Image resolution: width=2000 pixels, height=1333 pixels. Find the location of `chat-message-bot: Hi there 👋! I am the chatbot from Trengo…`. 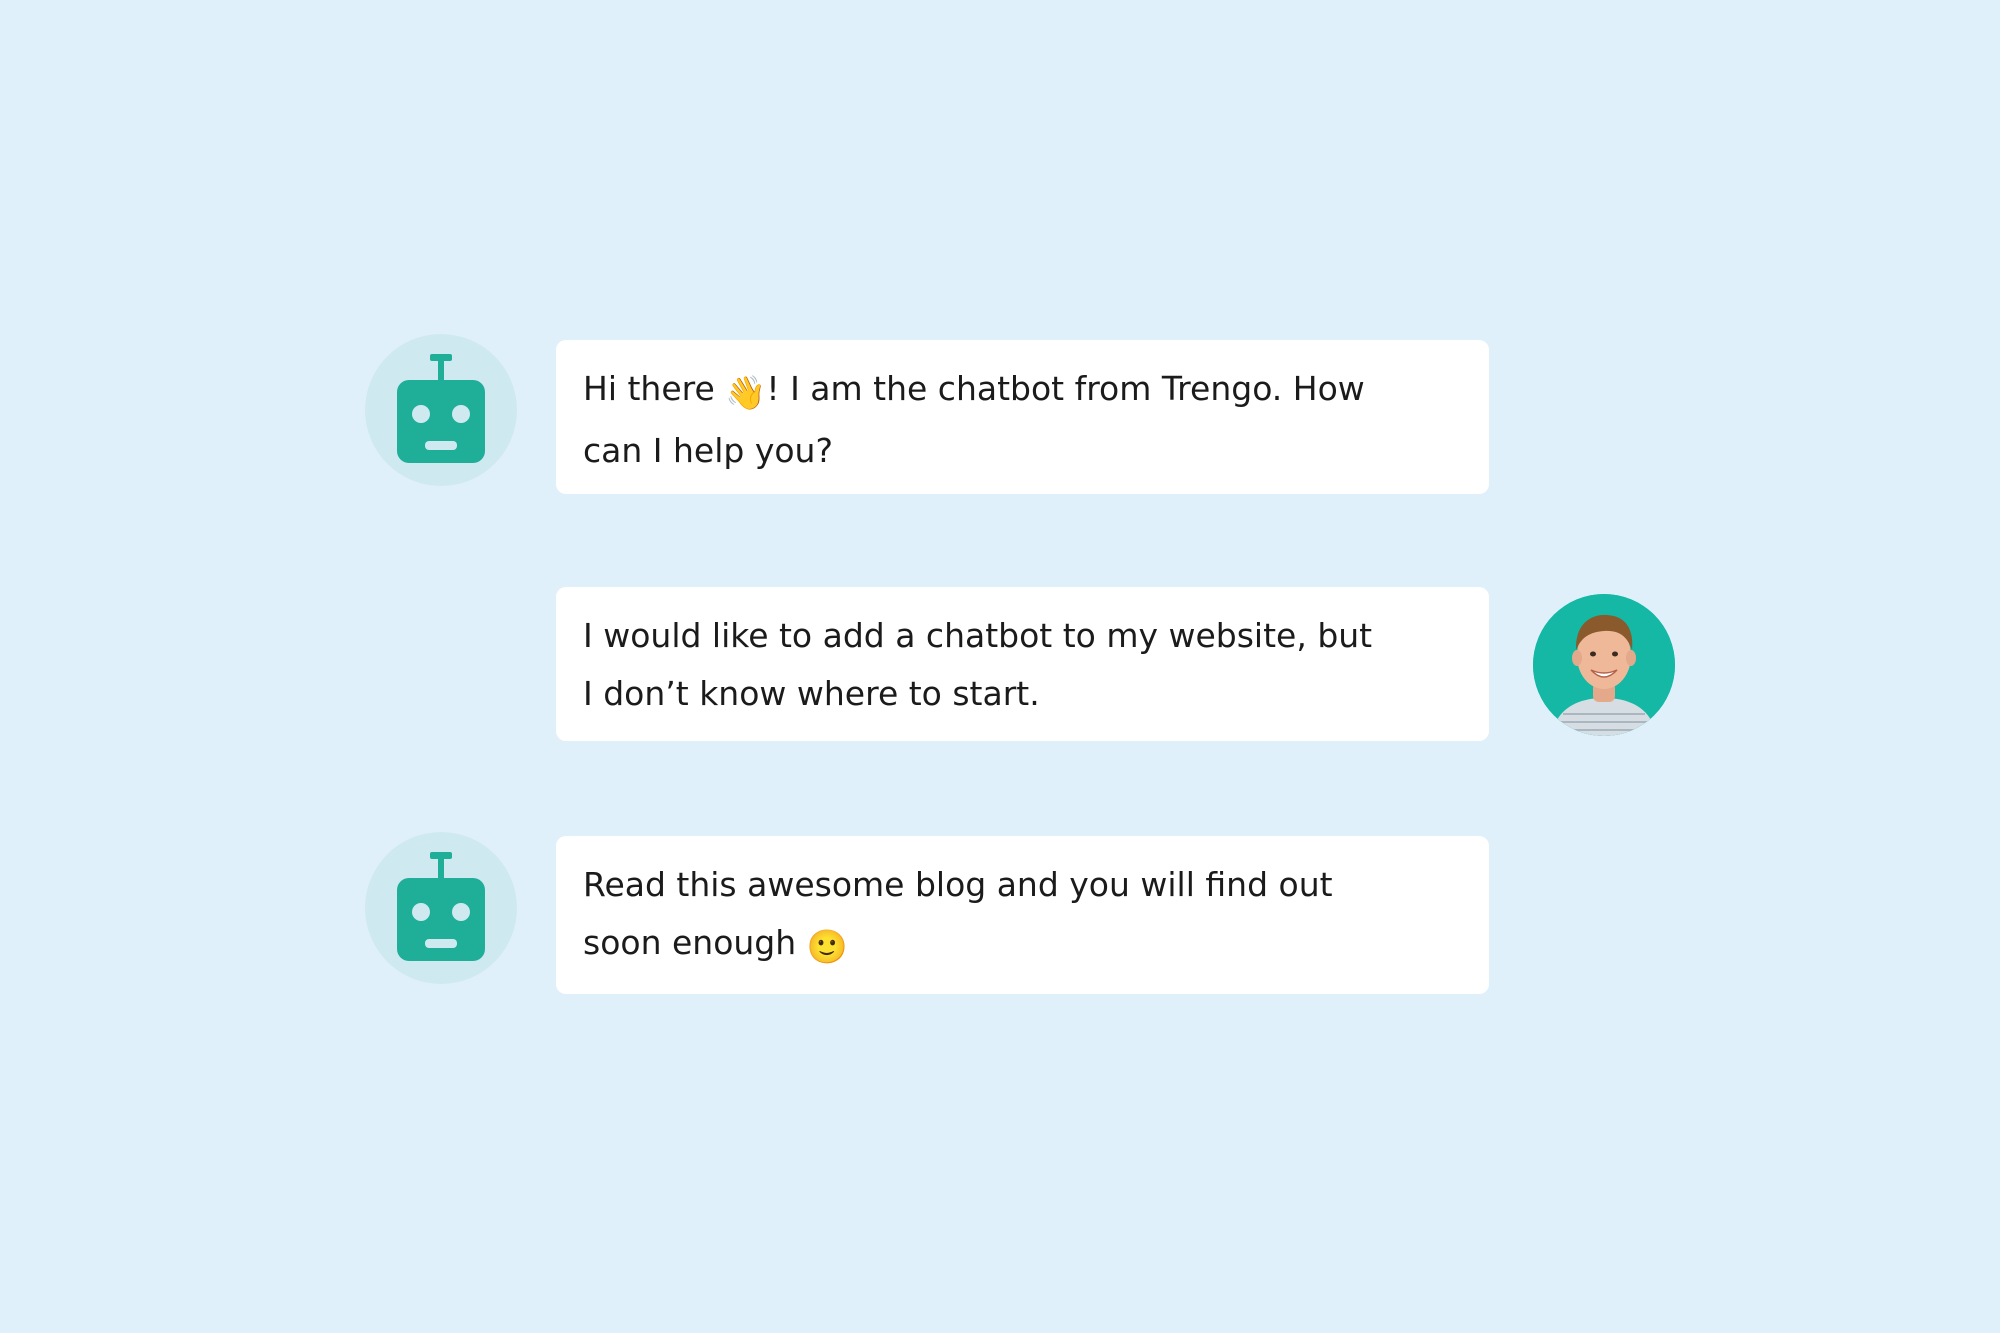

chat-message-bot: Hi there 👋! I am the chatbot from Trengo… is located at coordinates (1022, 417).